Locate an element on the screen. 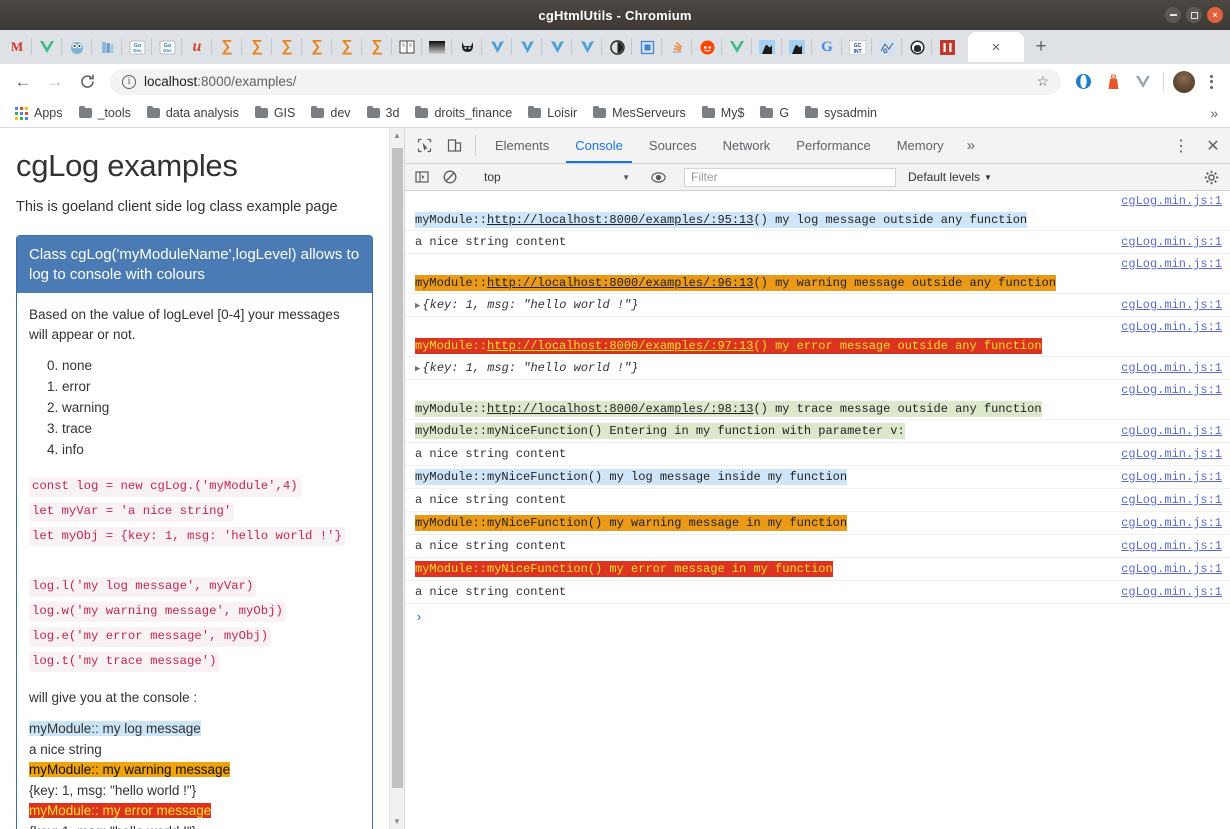  site-info-icon: i is located at coordinates (129, 81).